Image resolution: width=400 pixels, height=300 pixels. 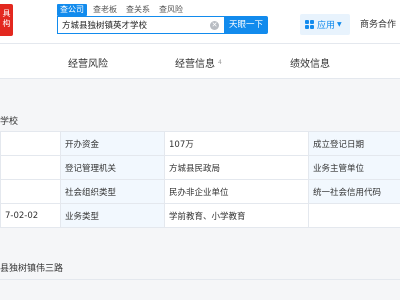 What do you see at coordinates (30, 215) in the screenshot?
I see `established-date-value: 7-02-02` at bounding box center [30, 215].